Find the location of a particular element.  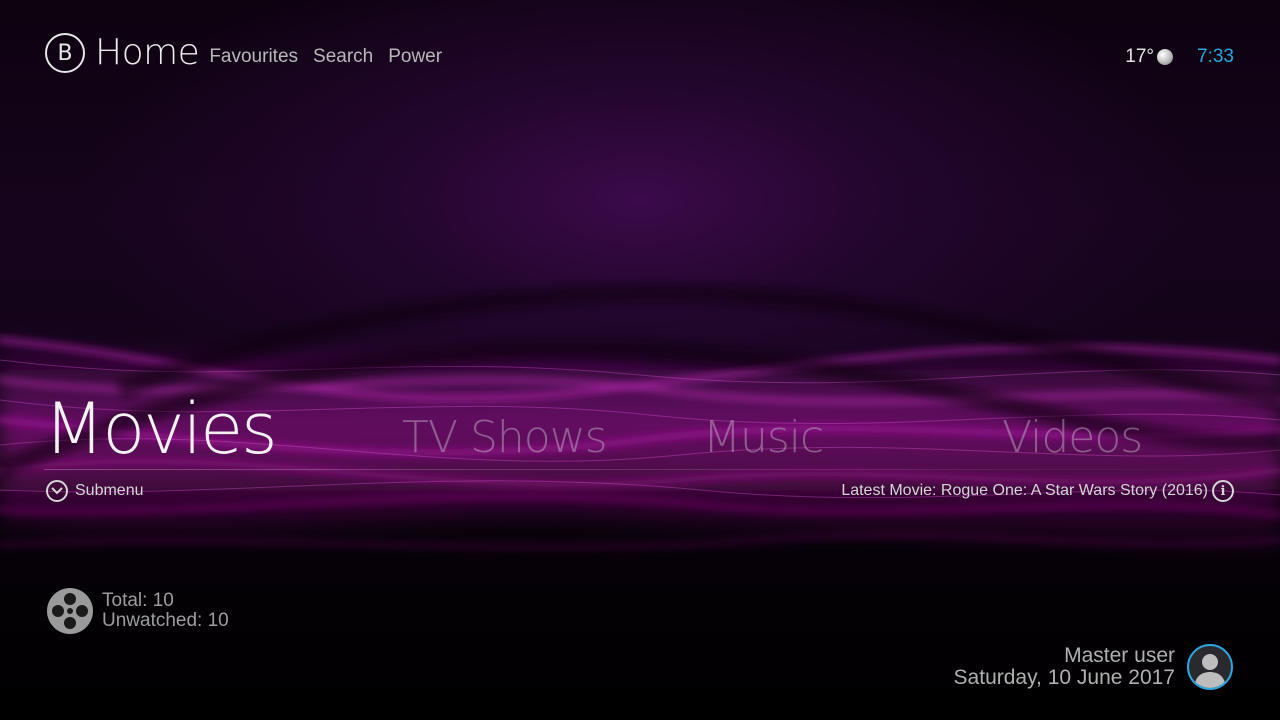

status-bar: 17° 7:33 is located at coordinates (1179, 57).